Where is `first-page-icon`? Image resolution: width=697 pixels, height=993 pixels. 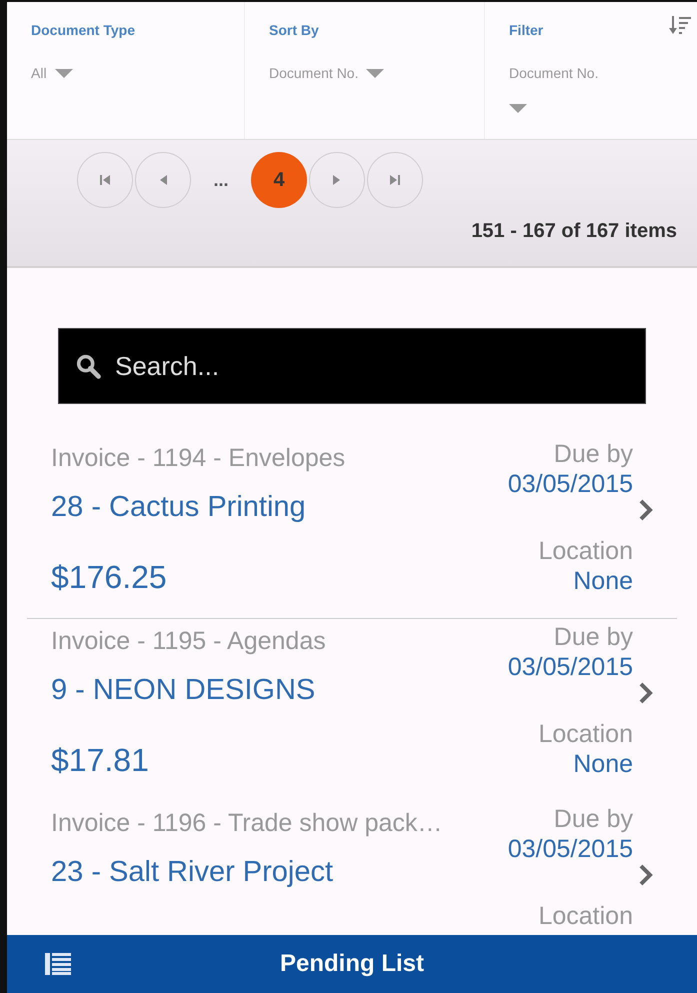 first-page-icon is located at coordinates (105, 180).